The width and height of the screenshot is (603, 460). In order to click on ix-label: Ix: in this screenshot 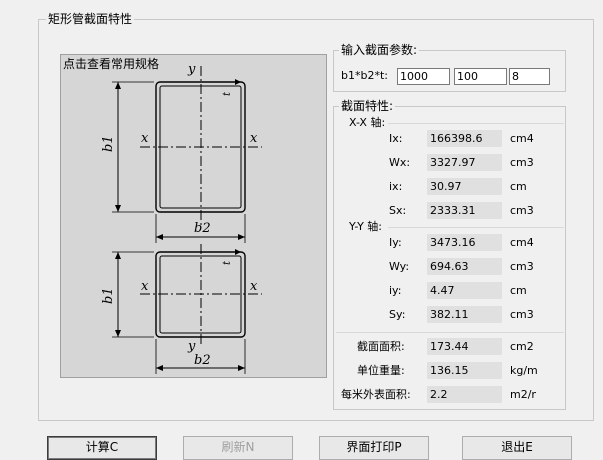, I will do `click(396, 138)`.